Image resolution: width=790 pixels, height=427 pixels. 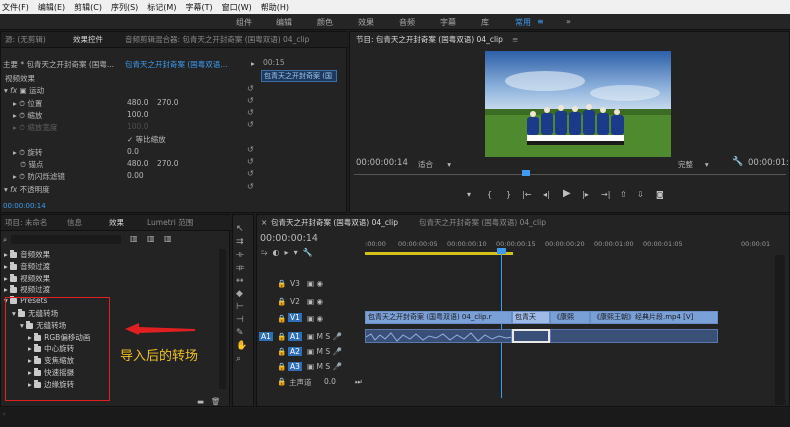 What do you see at coordinates (501, 251) in the screenshot?
I see `playhead-handle` at bounding box center [501, 251].